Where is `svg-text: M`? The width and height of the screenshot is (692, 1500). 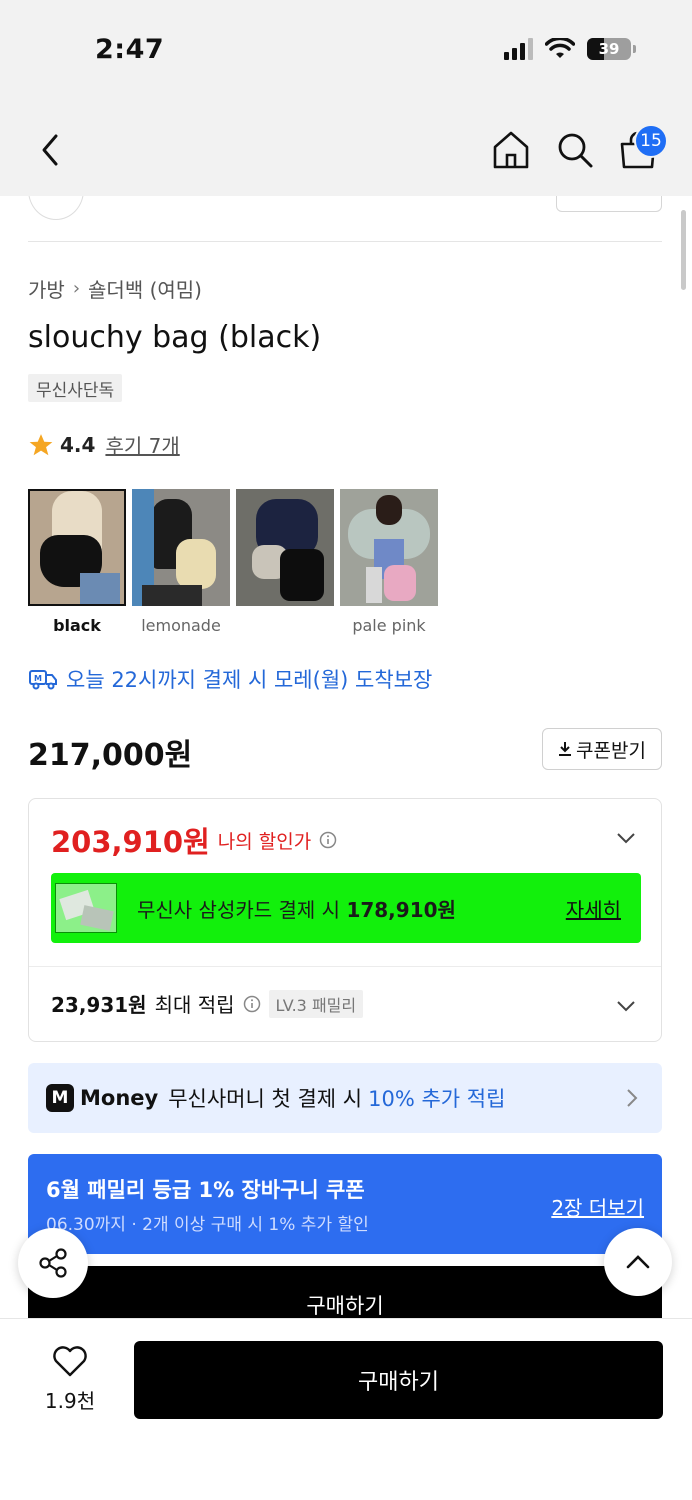 svg-text: M is located at coordinates (38, 678).